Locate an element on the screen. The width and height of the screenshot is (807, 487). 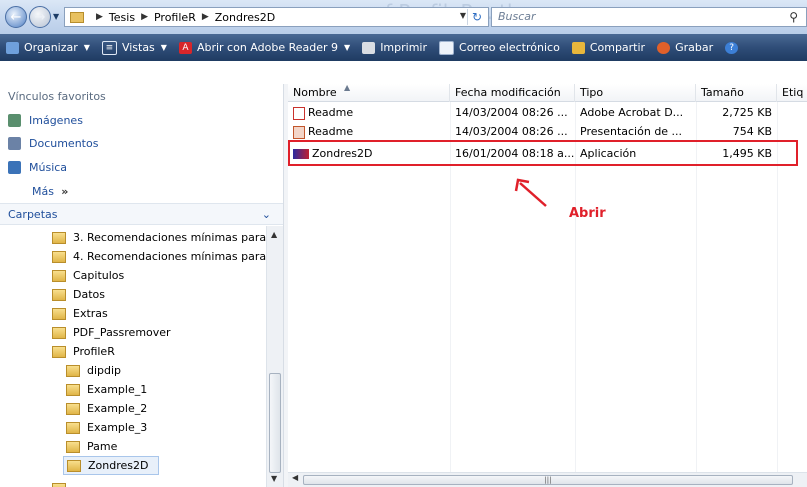
forward-button: → is located at coordinates (40, 17).